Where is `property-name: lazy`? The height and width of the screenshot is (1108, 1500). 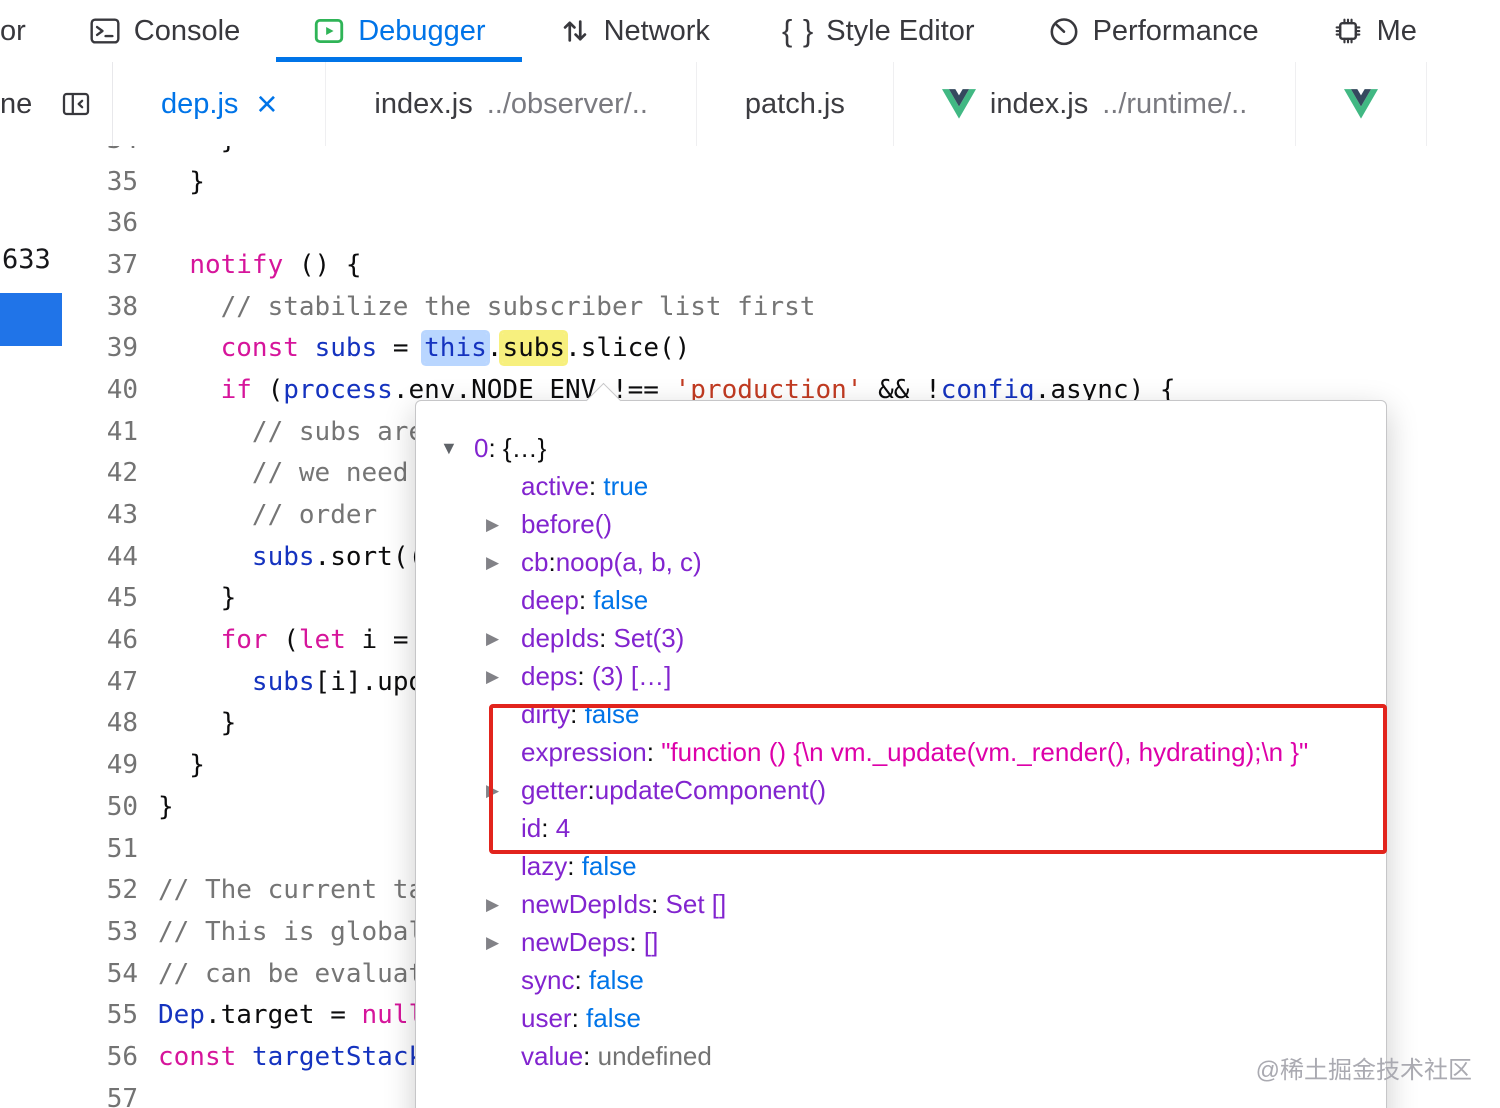 property-name: lazy is located at coordinates (544, 866).